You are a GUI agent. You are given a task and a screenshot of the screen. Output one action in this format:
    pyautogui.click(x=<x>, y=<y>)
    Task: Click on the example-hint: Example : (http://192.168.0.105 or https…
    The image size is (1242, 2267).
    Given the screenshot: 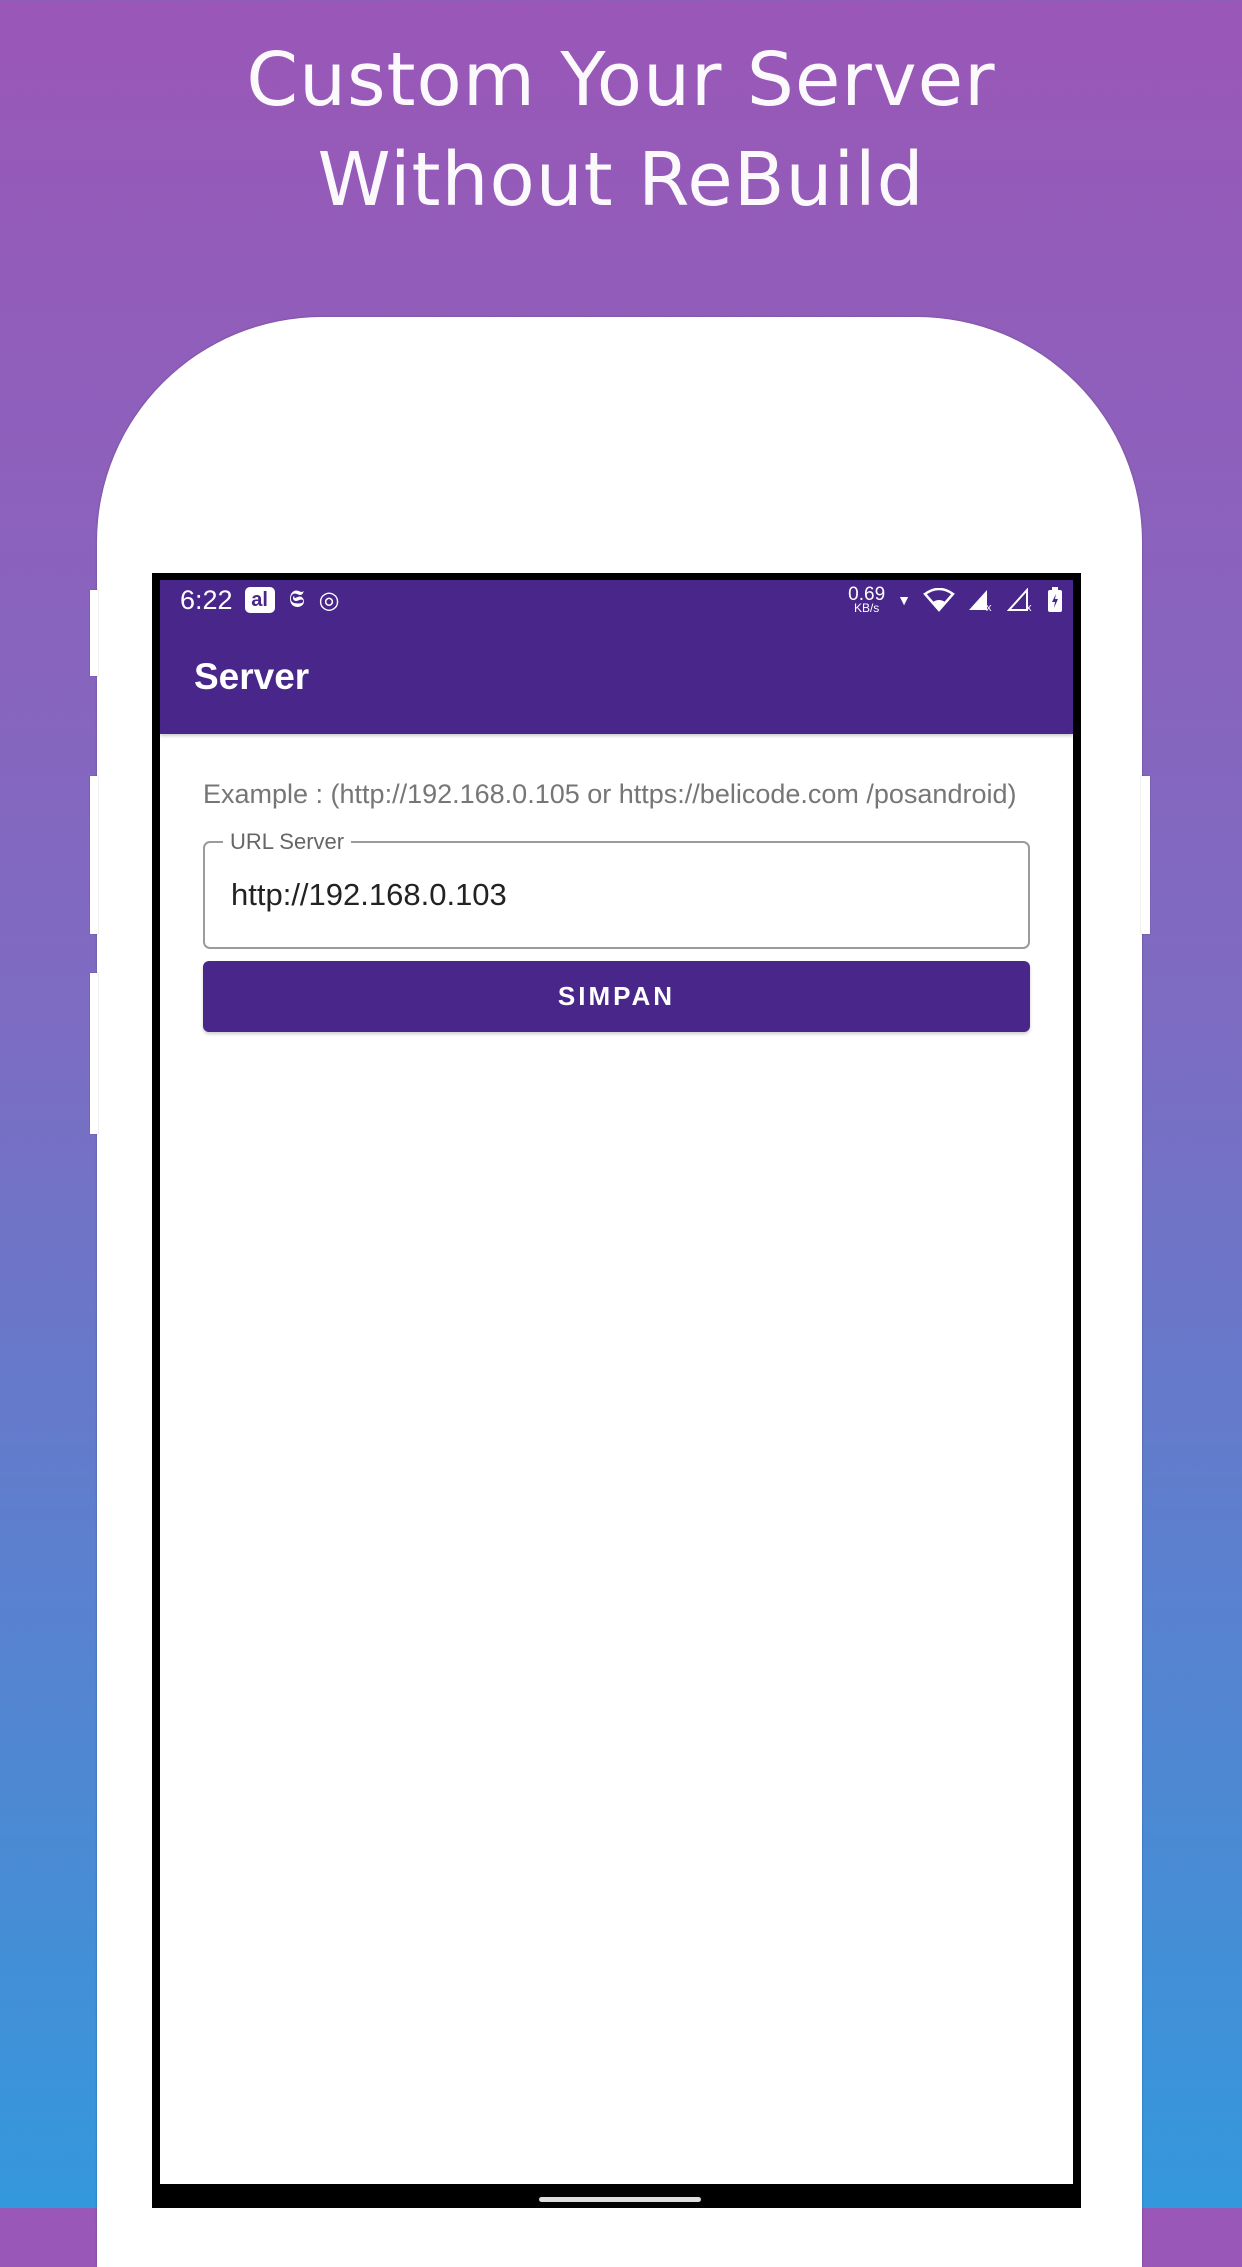 What is the action you would take?
    pyautogui.click(x=610, y=794)
    